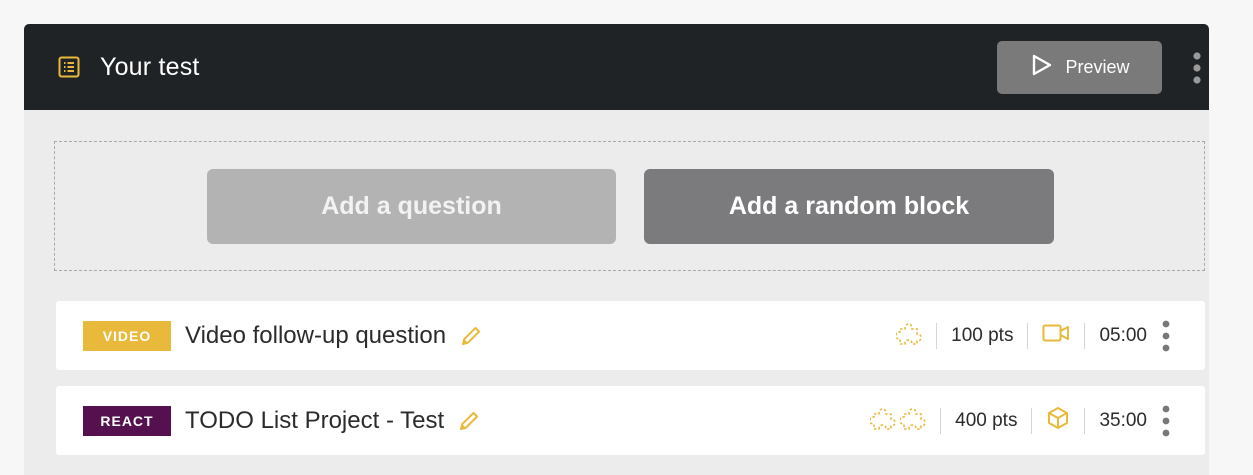 The width and height of the screenshot is (1253, 475). What do you see at coordinates (127, 335) in the screenshot?
I see `question-tag: VIDEO` at bounding box center [127, 335].